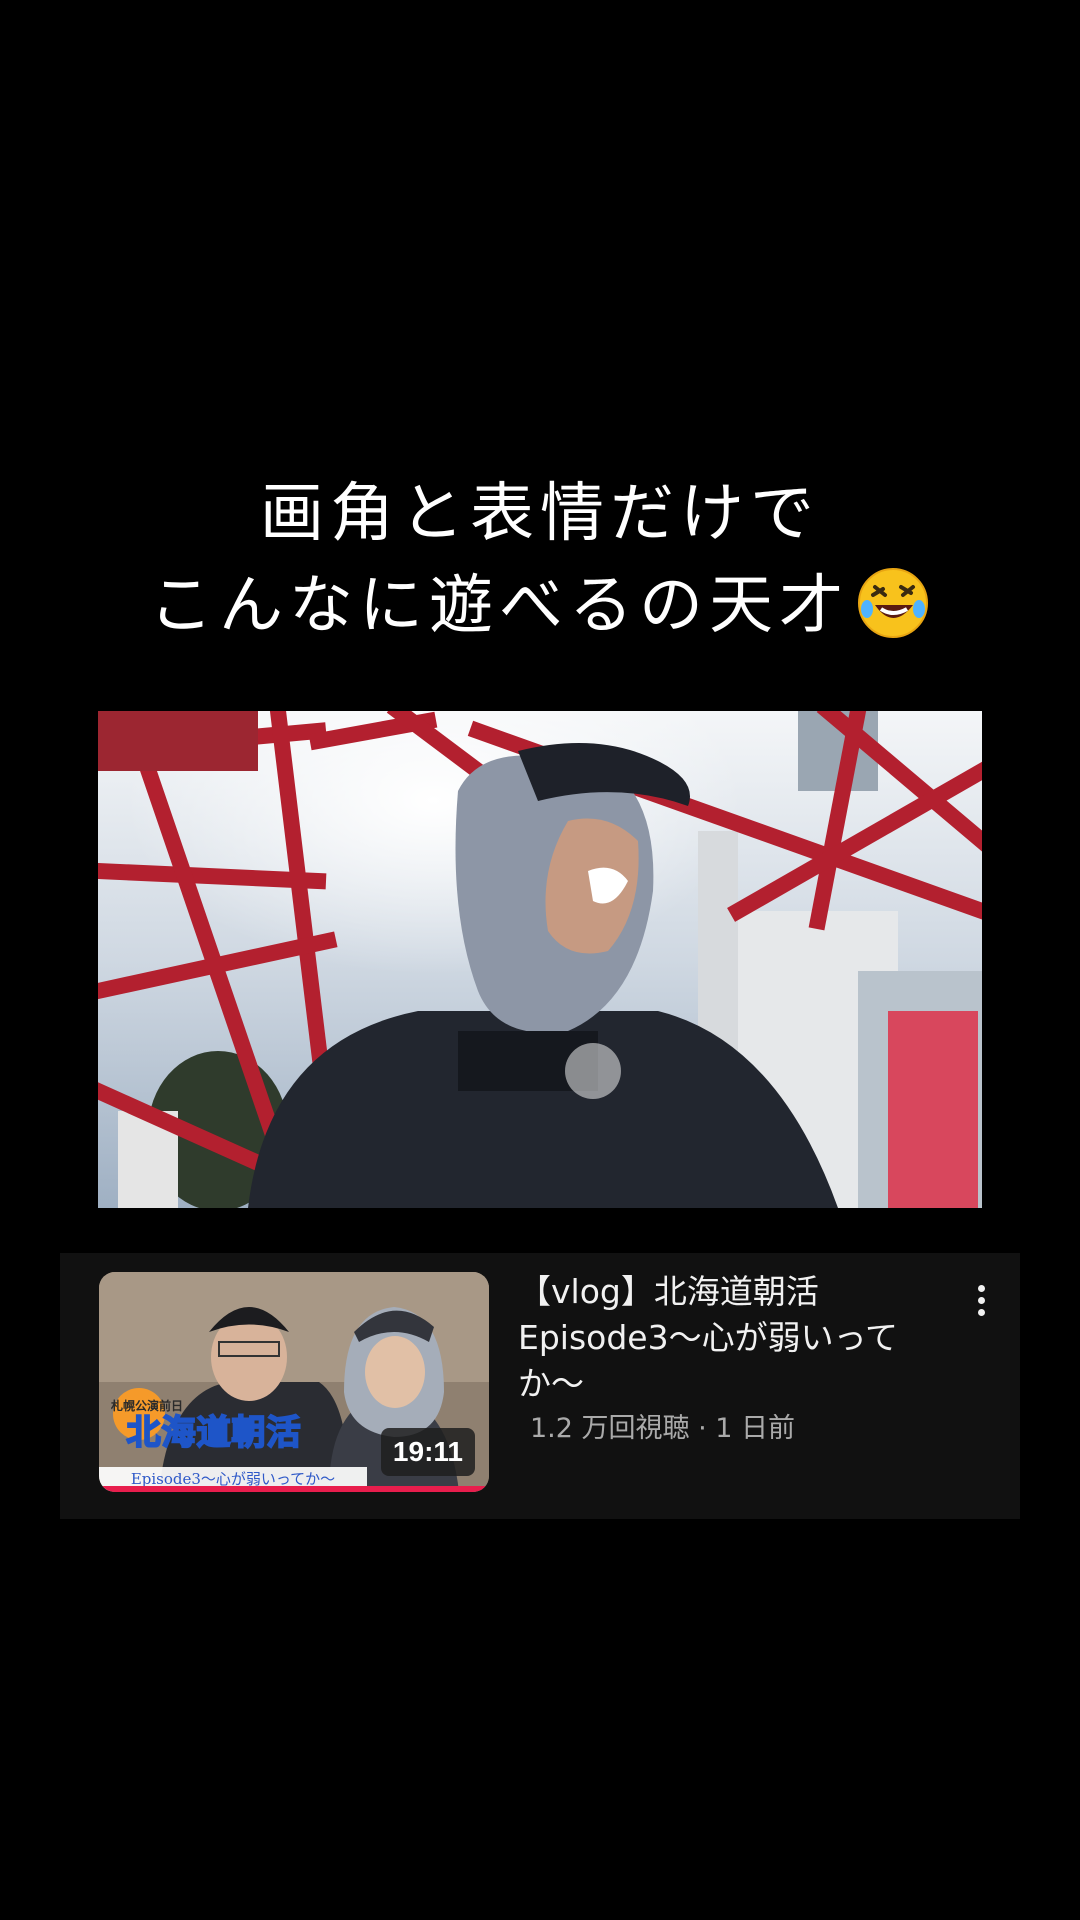 The image size is (1080, 1920). Describe the element at coordinates (294, 1489) in the screenshot. I see `watch-progress-bar` at that location.